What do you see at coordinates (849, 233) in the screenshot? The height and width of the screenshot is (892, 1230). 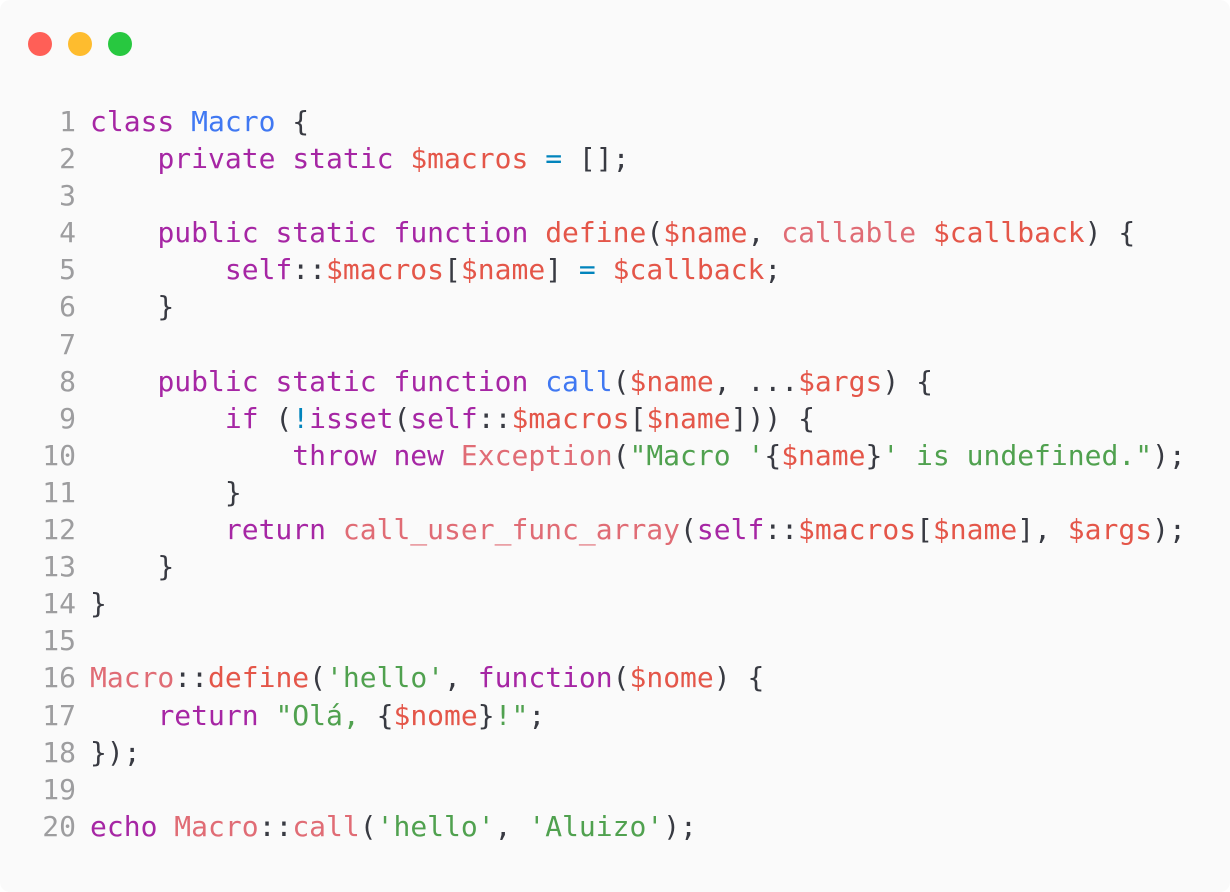 I see `call-token: callable` at bounding box center [849, 233].